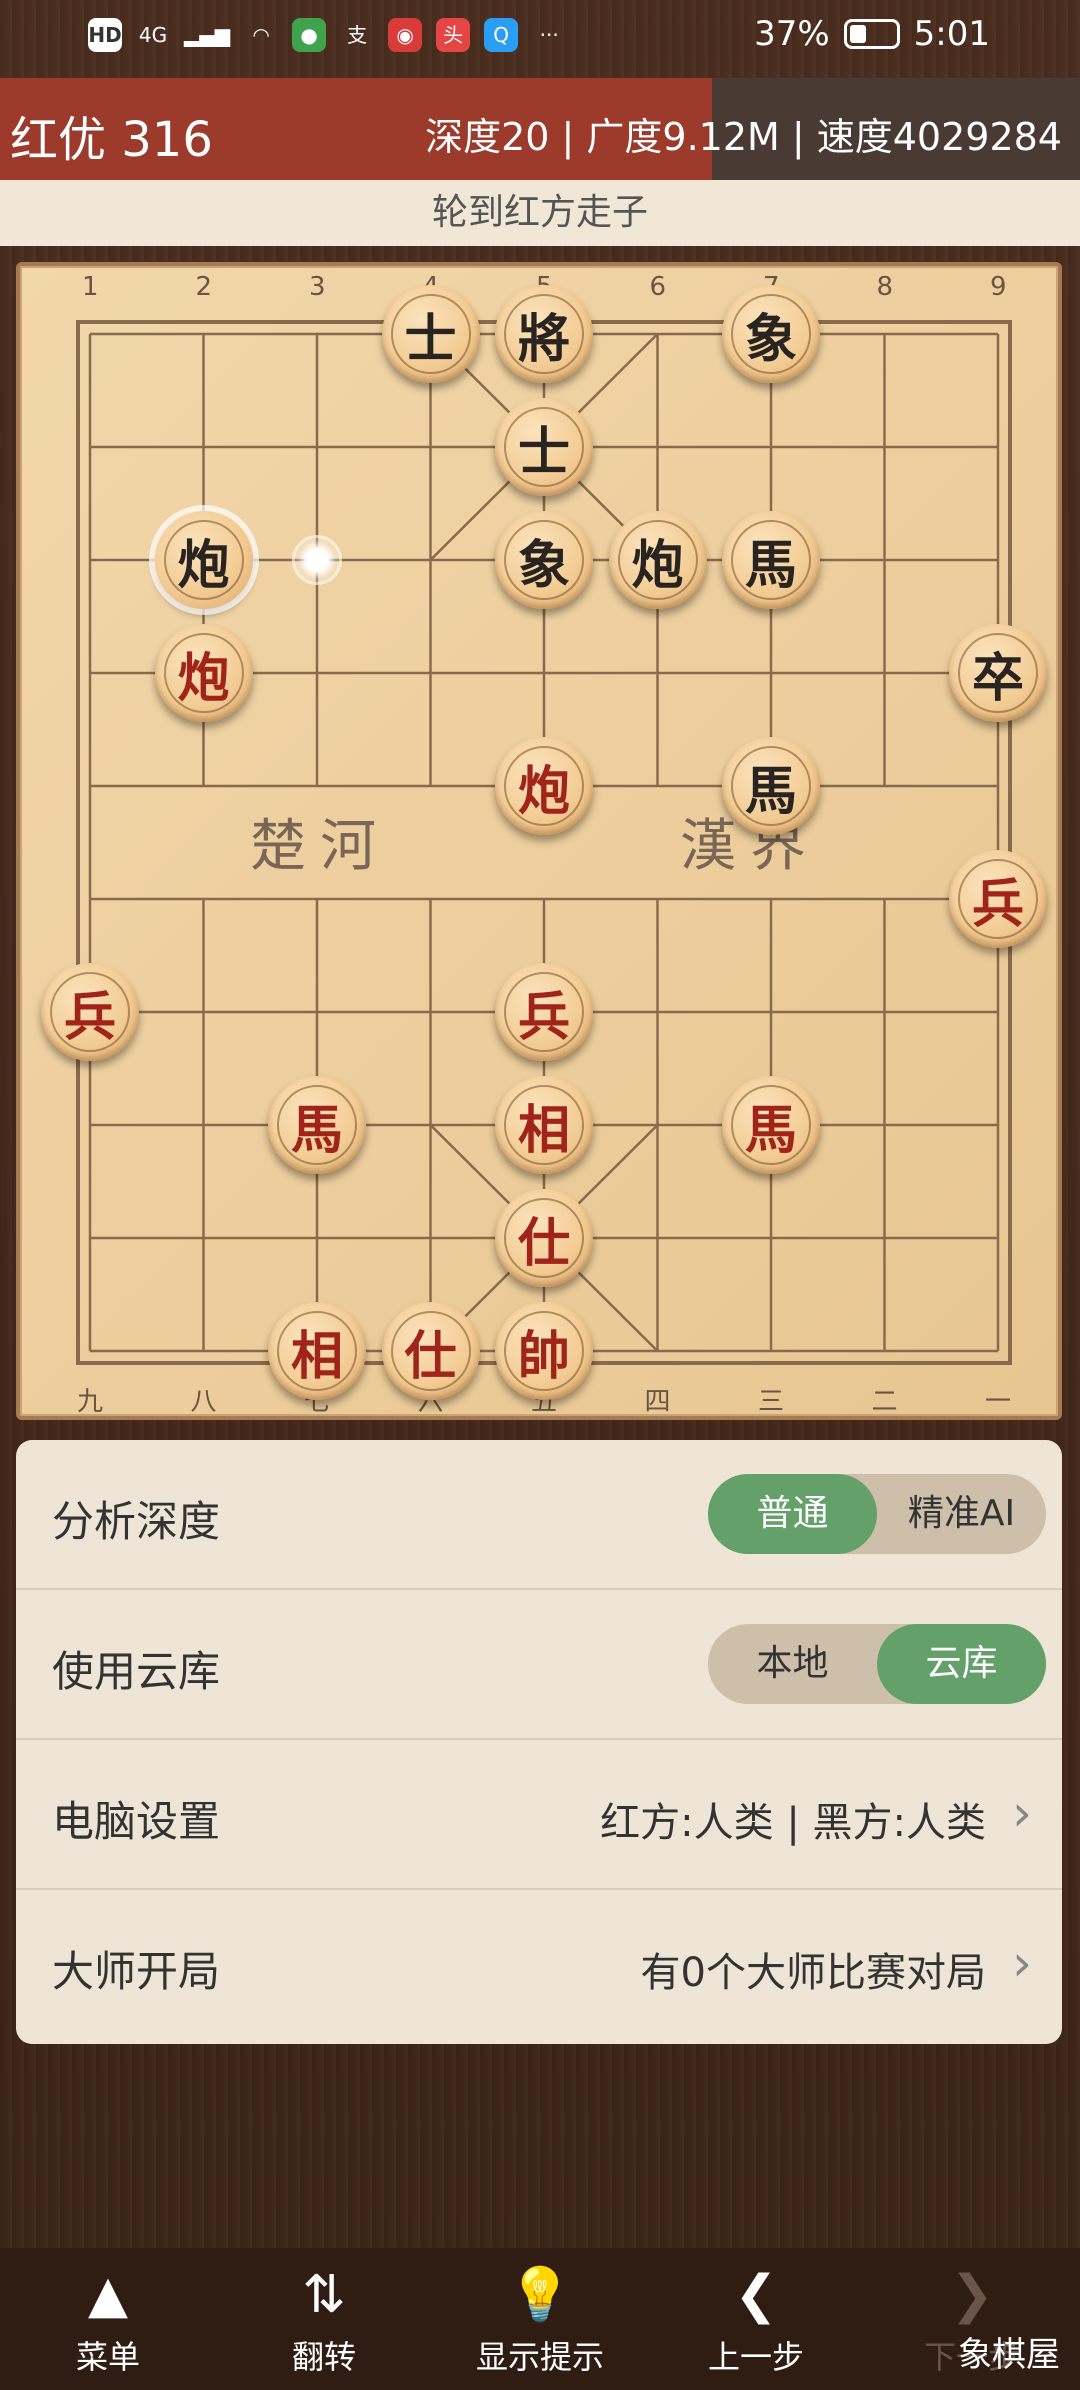 This screenshot has height=2390, width=1080. I want to click on file-coordinate-bottom: 二, so click(884, 1402).